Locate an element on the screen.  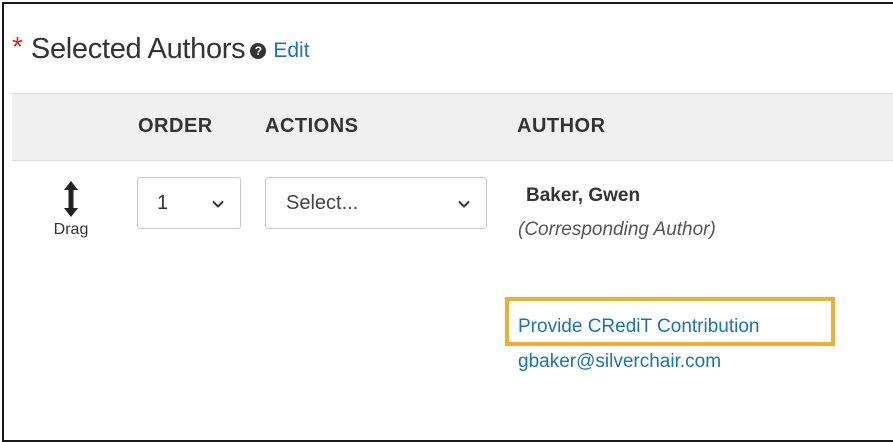
required-marker: * is located at coordinates (17, 46).